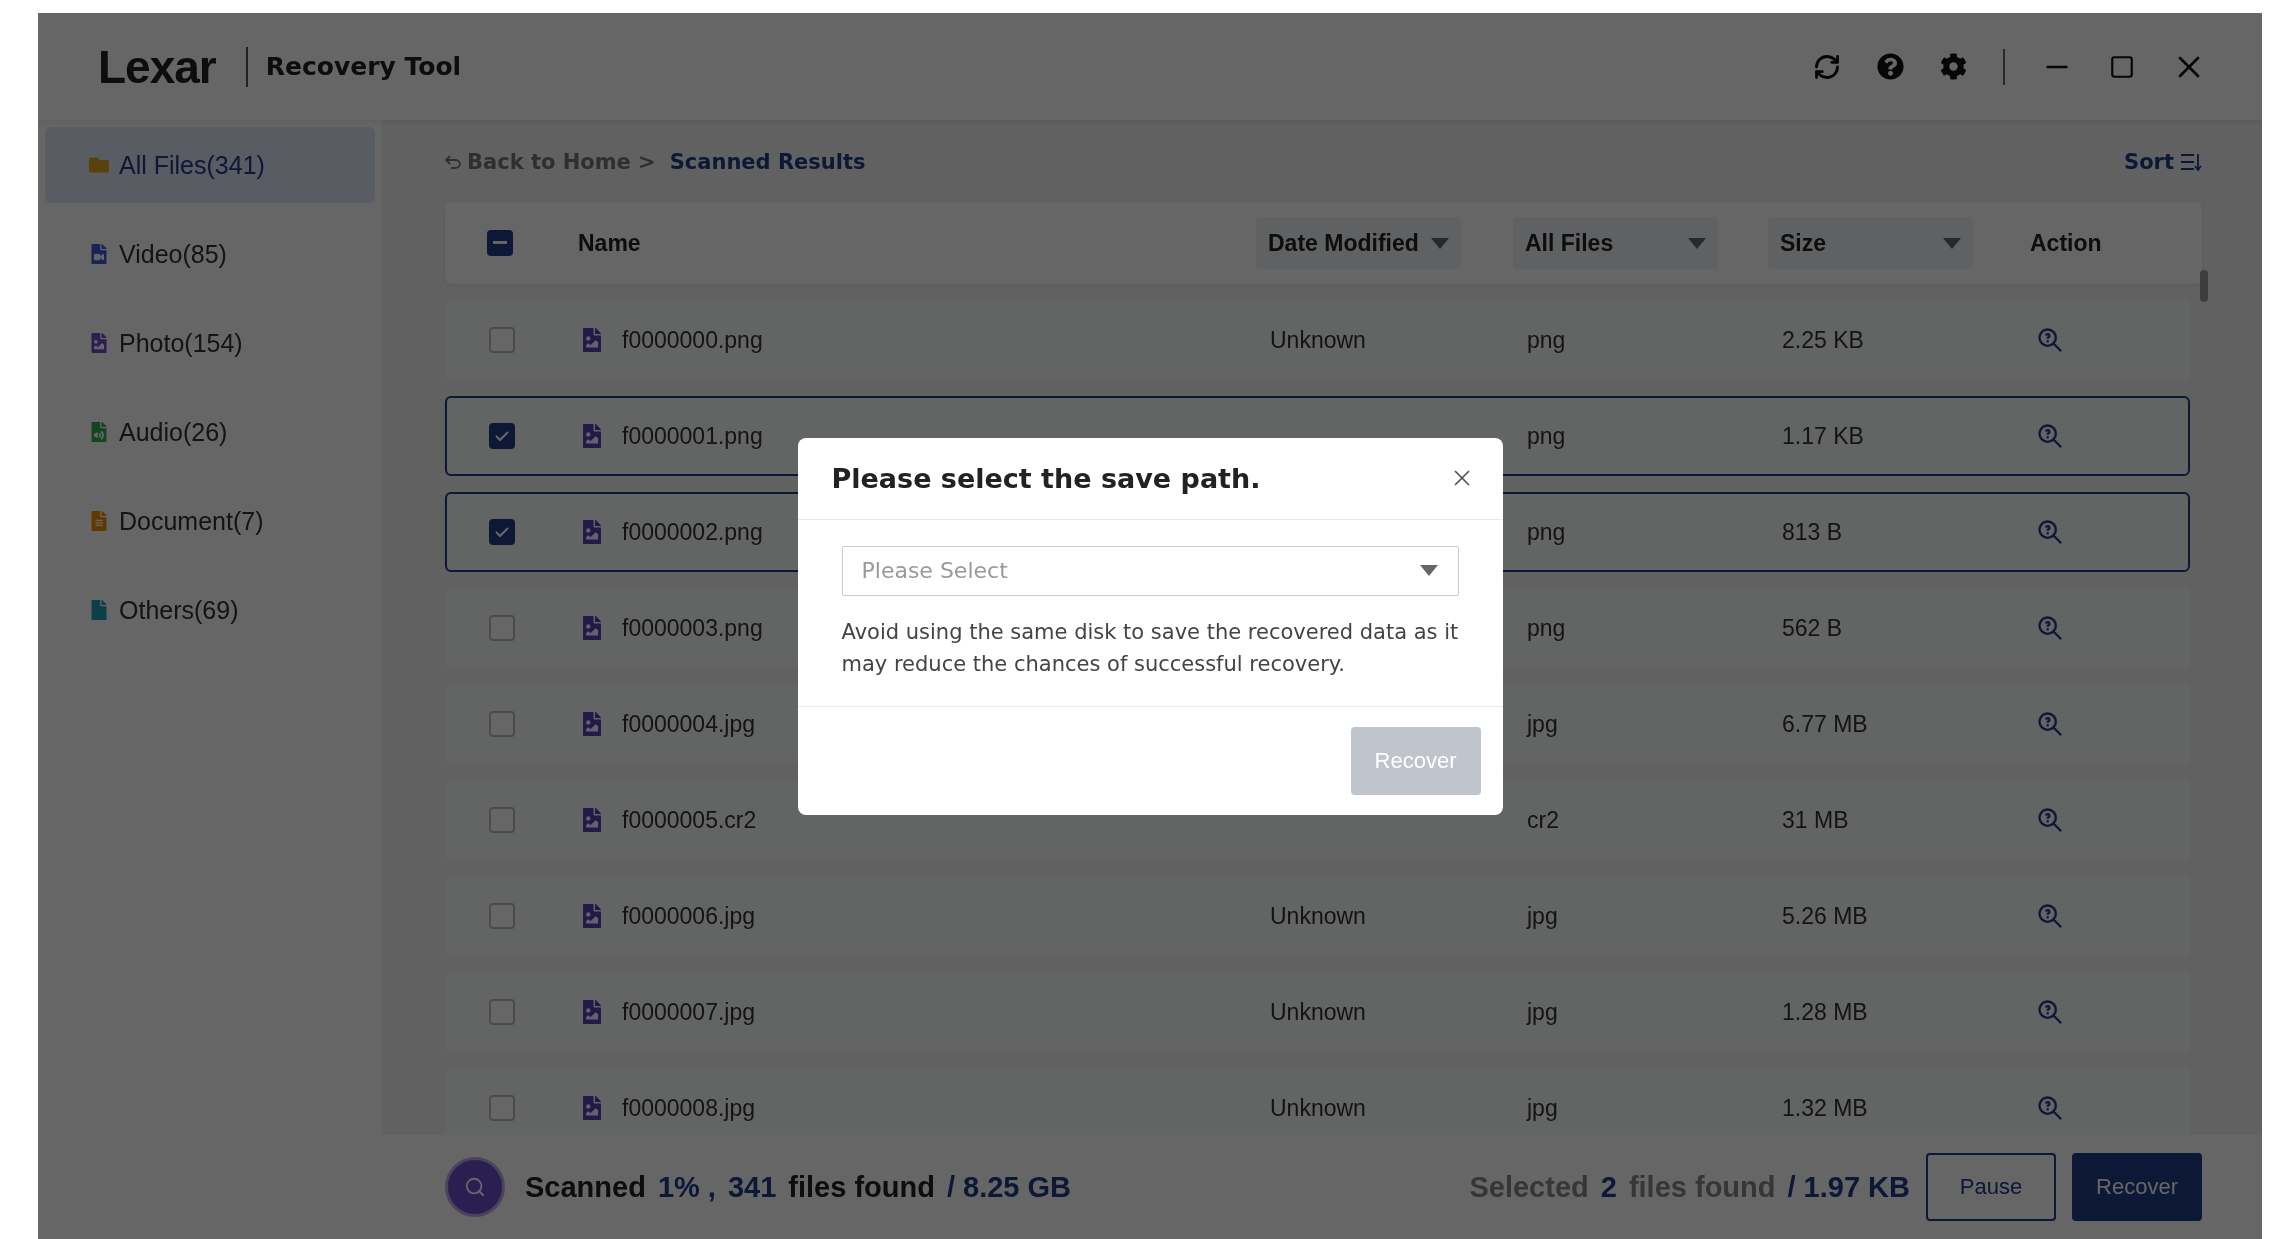  What do you see at coordinates (210, 165) in the screenshot?
I see `sidebar-item: All Files(341)` at bounding box center [210, 165].